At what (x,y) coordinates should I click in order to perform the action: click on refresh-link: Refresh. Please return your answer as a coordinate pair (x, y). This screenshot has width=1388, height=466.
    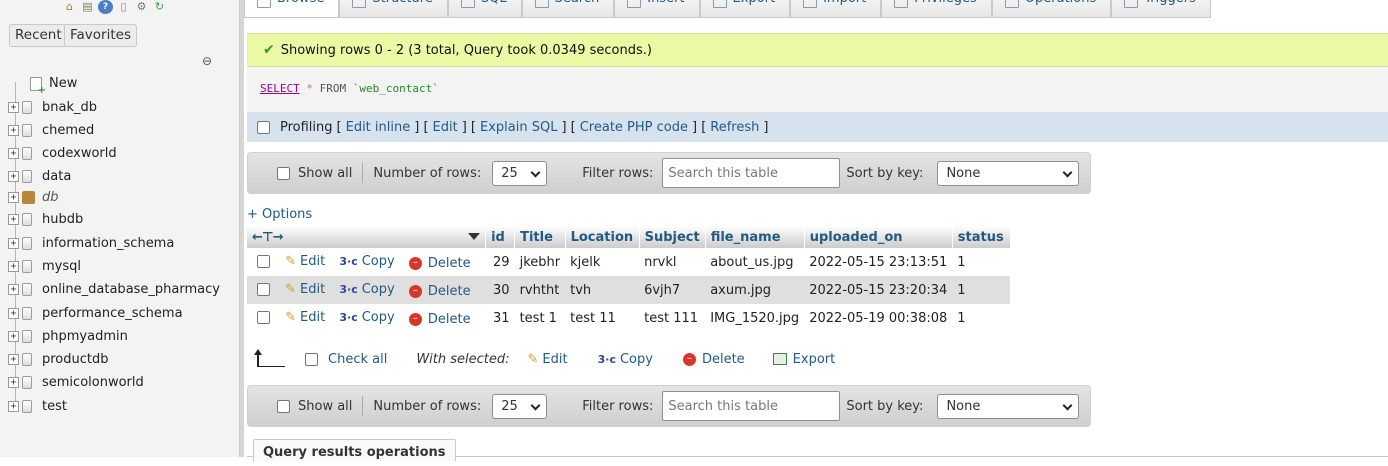
    Looking at the image, I should click on (734, 127).